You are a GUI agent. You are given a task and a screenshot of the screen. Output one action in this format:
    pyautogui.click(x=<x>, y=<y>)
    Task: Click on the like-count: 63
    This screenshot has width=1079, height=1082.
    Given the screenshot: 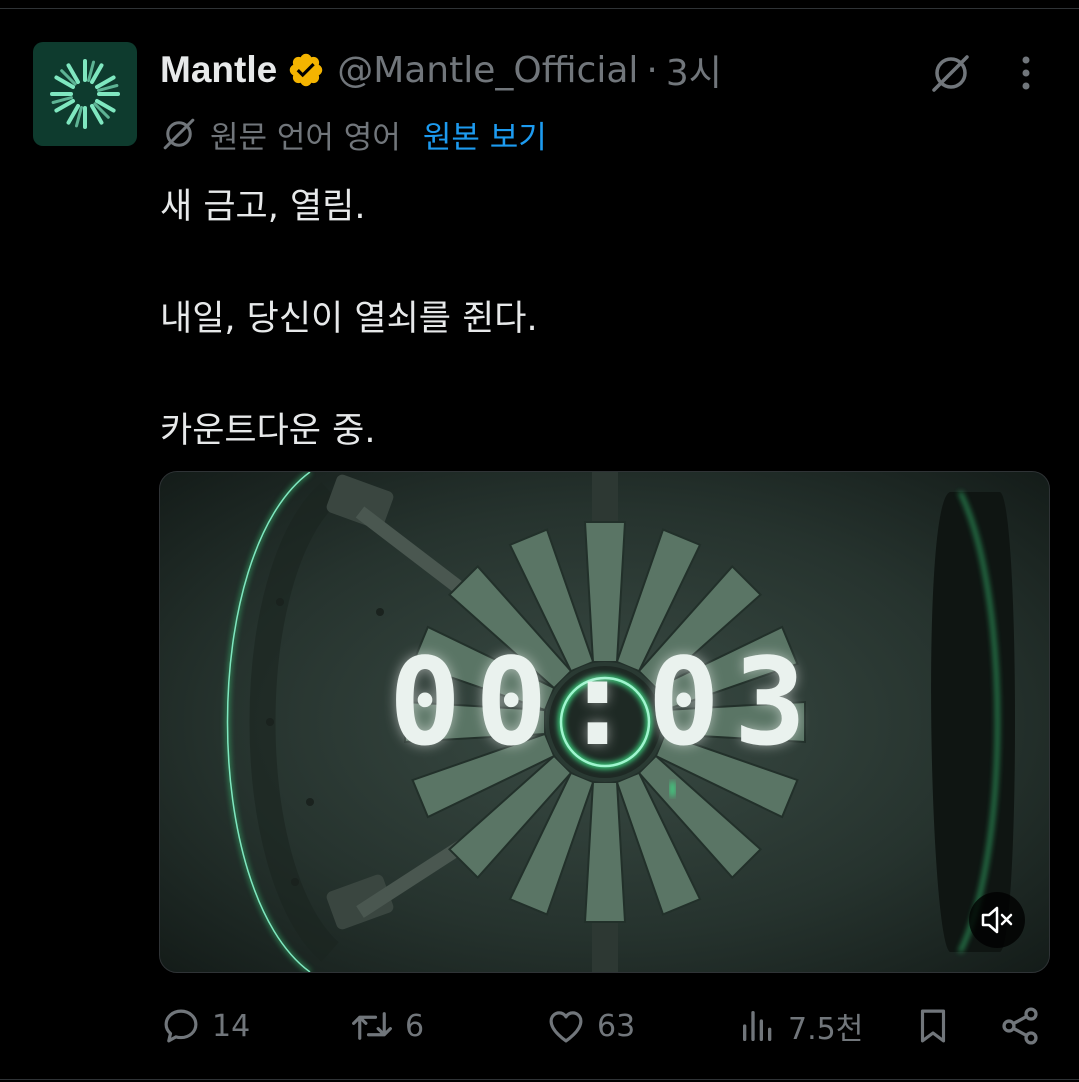 What is the action you would take?
    pyautogui.click(x=616, y=1026)
    